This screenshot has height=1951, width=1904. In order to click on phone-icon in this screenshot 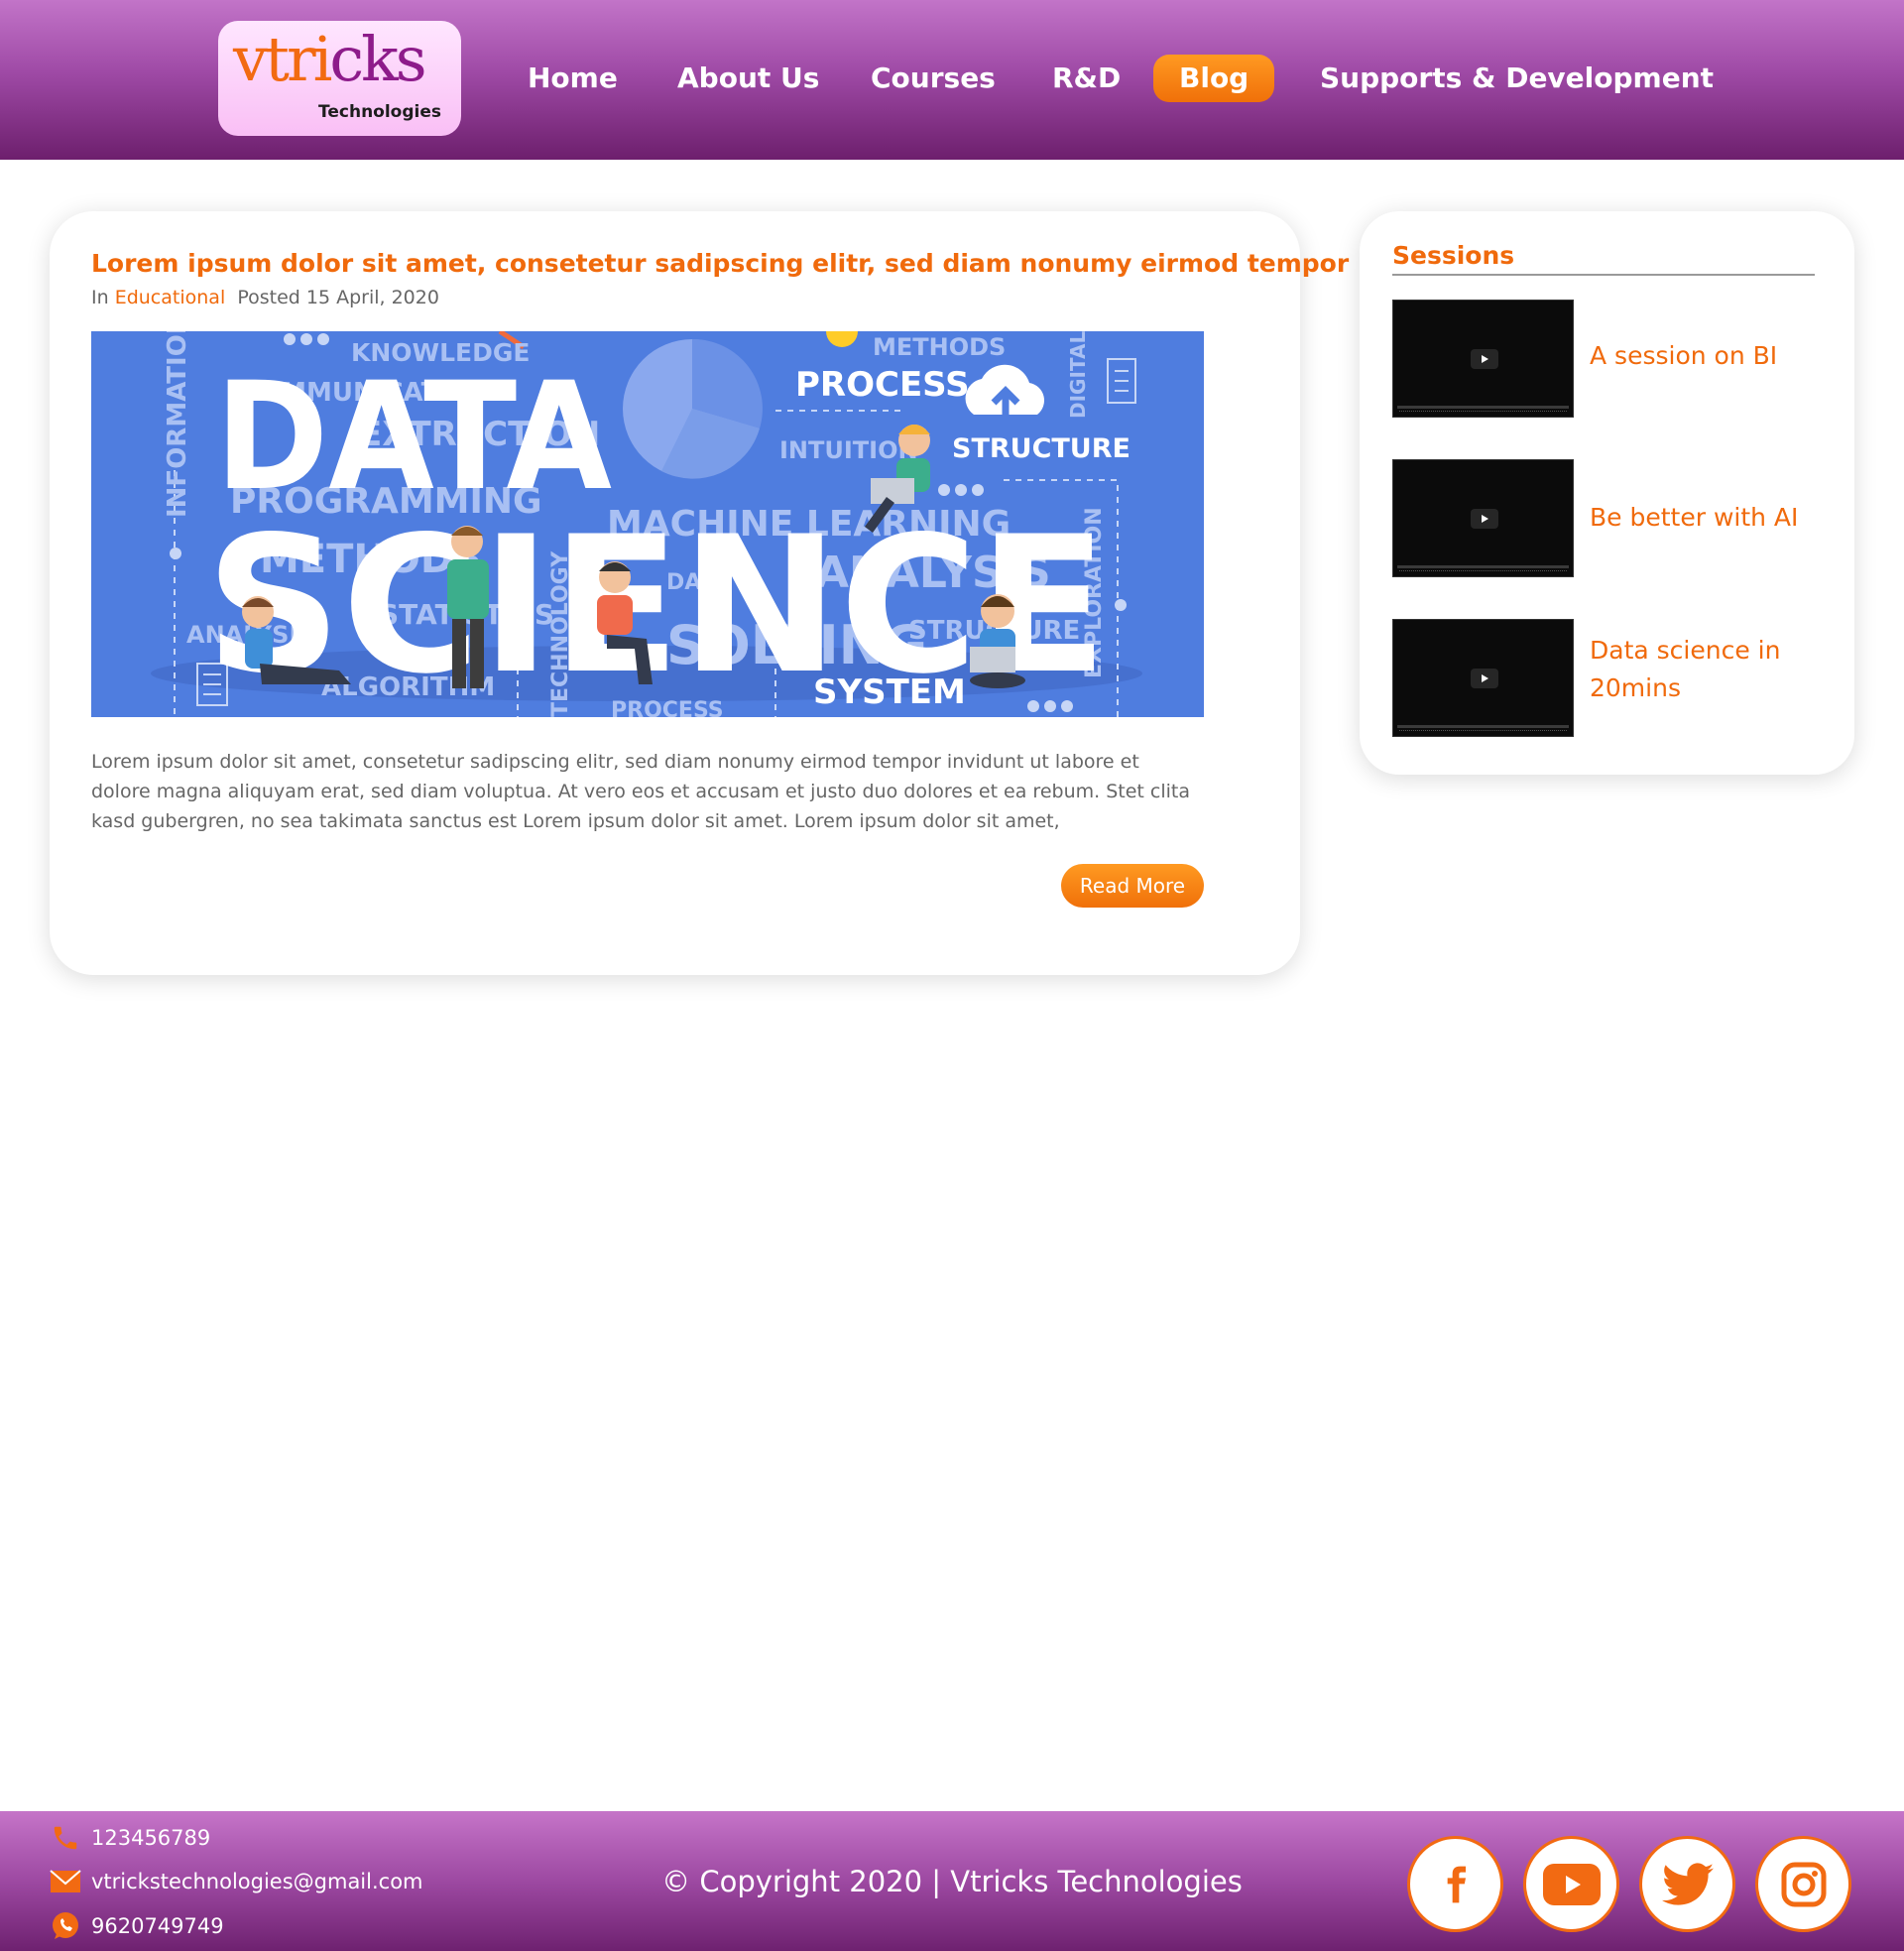, I will do `click(65, 1838)`.